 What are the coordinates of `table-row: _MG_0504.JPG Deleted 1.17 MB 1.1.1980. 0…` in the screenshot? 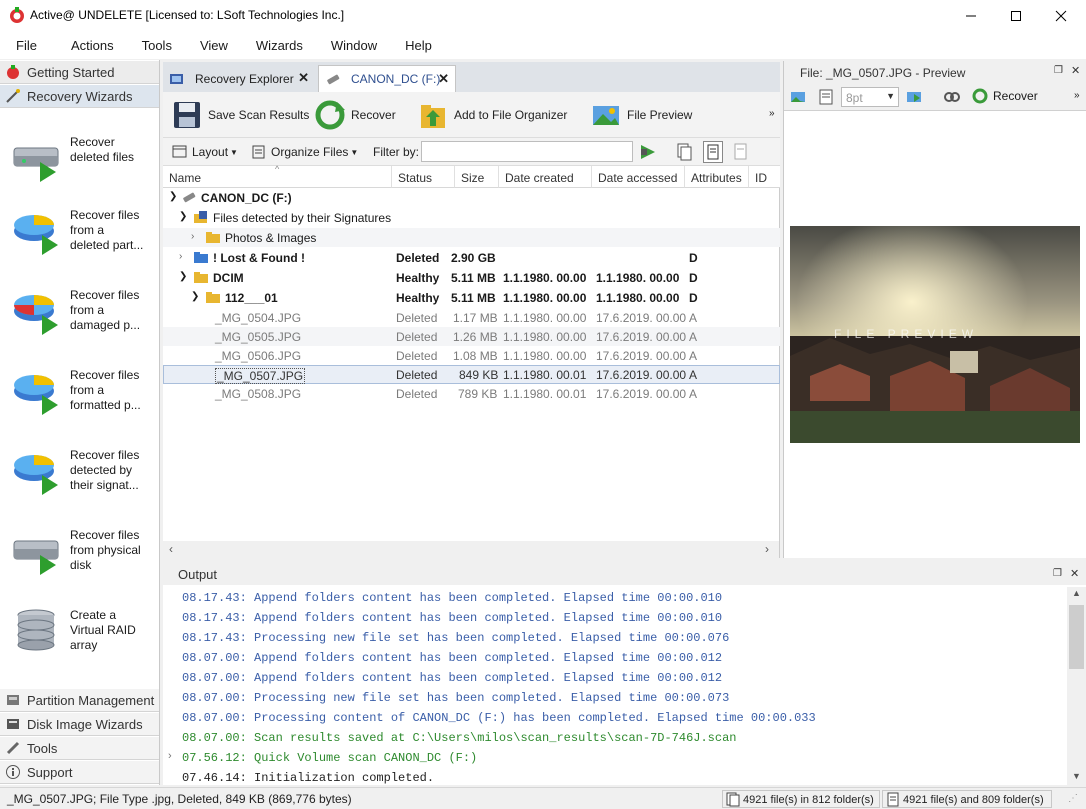 It's located at (471, 317).